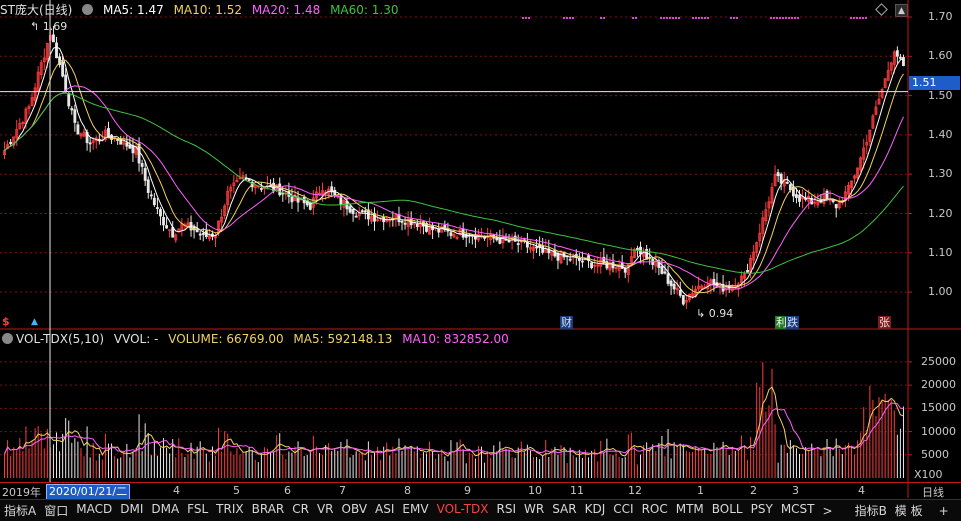  I want to click on dividend-marker: $, so click(6, 321).